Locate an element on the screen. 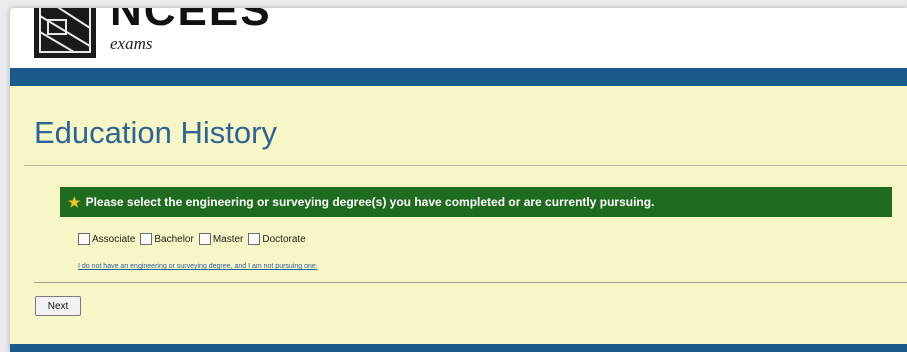 The height and width of the screenshot is (352, 907). brand-subtitle: exams is located at coordinates (131, 43).